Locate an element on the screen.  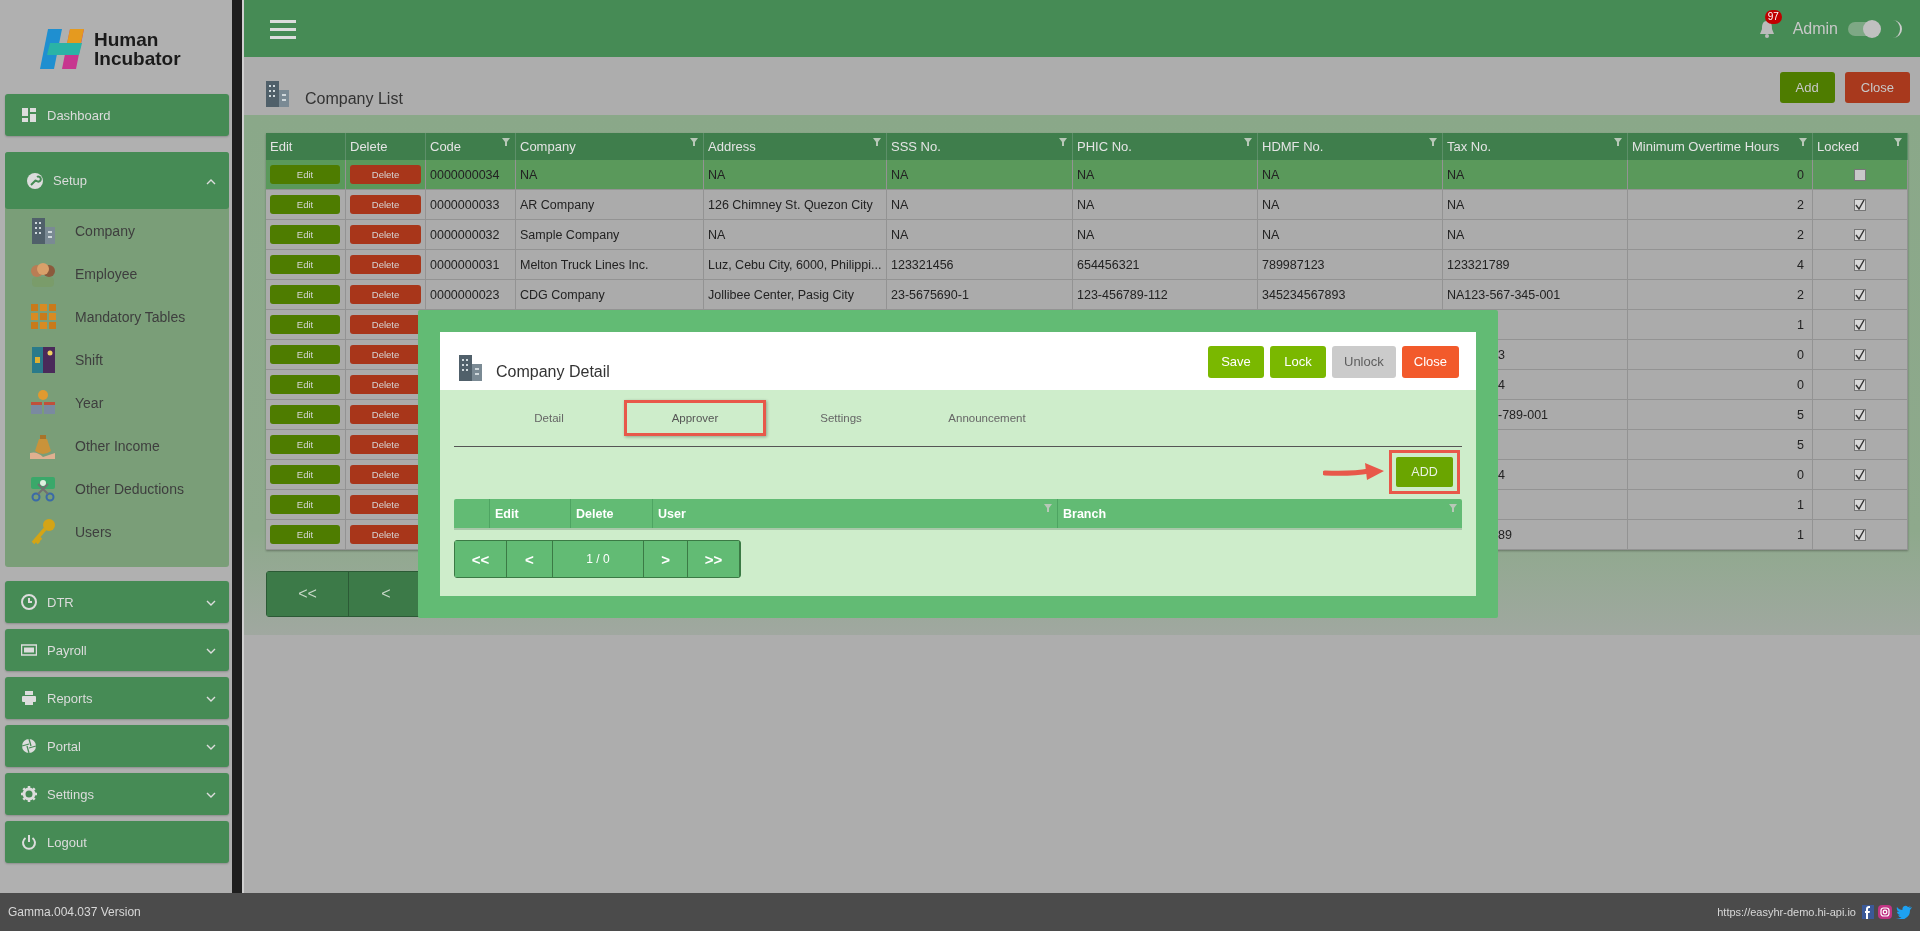
submenu-item: Year is located at coordinates (117, 402).